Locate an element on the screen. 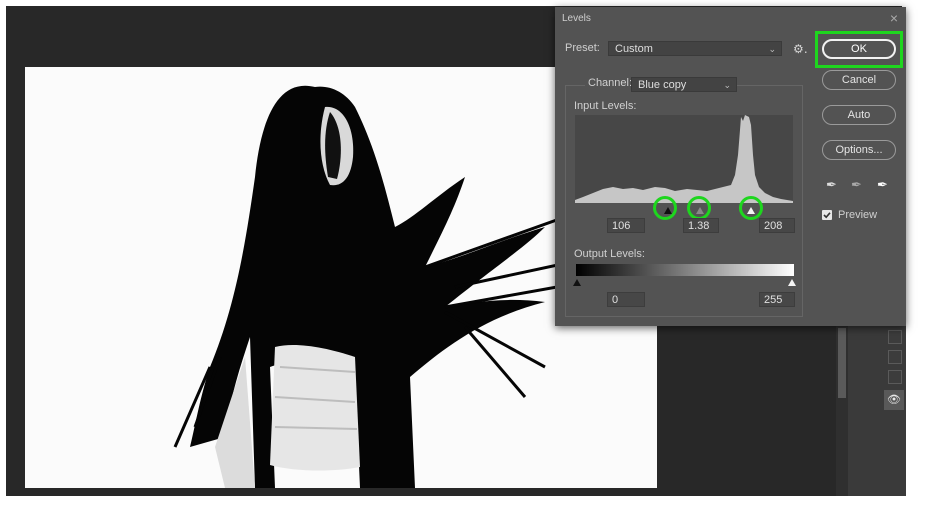  auto-button: Auto is located at coordinates (859, 115).